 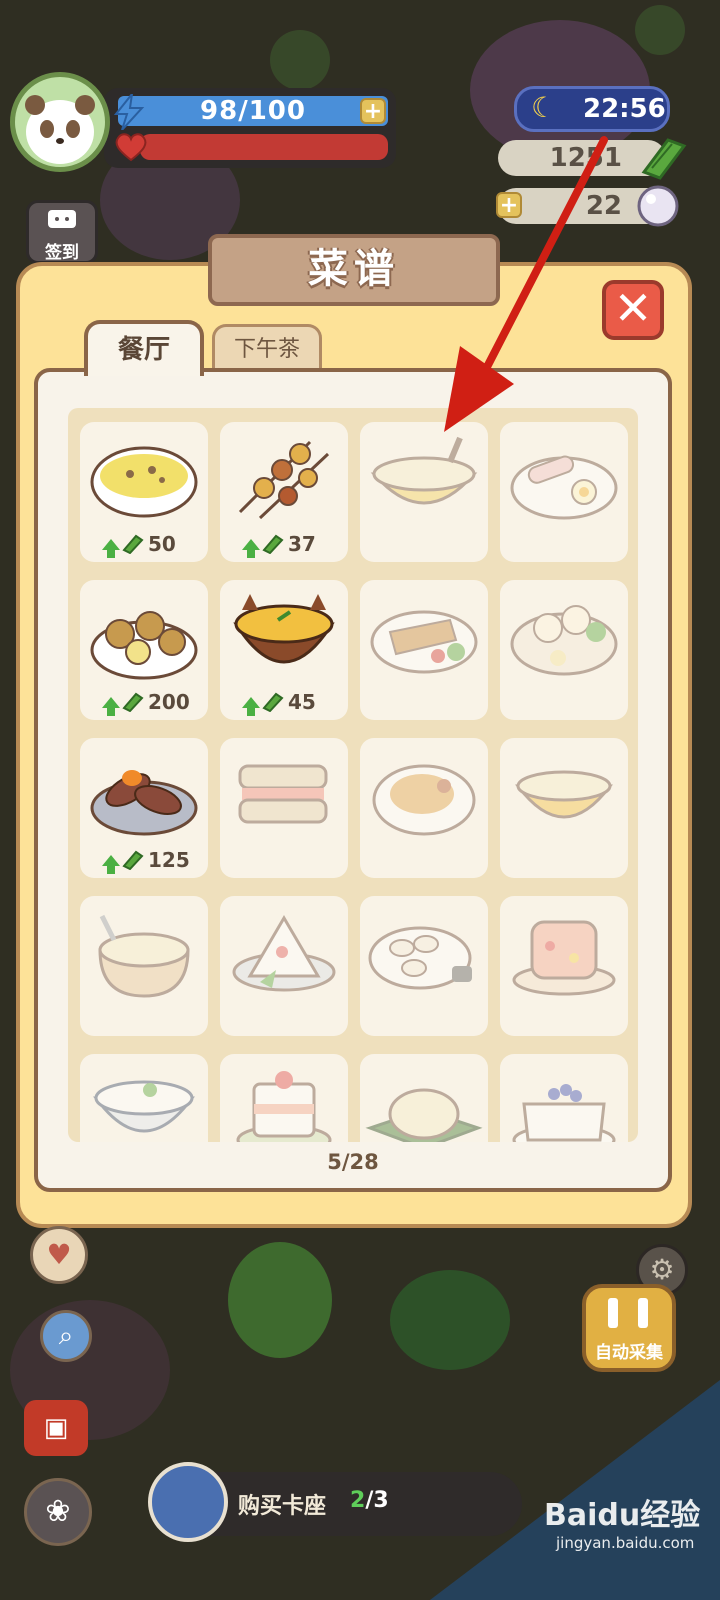 I want to click on recipe-card-porridge, so click(x=144, y=966).